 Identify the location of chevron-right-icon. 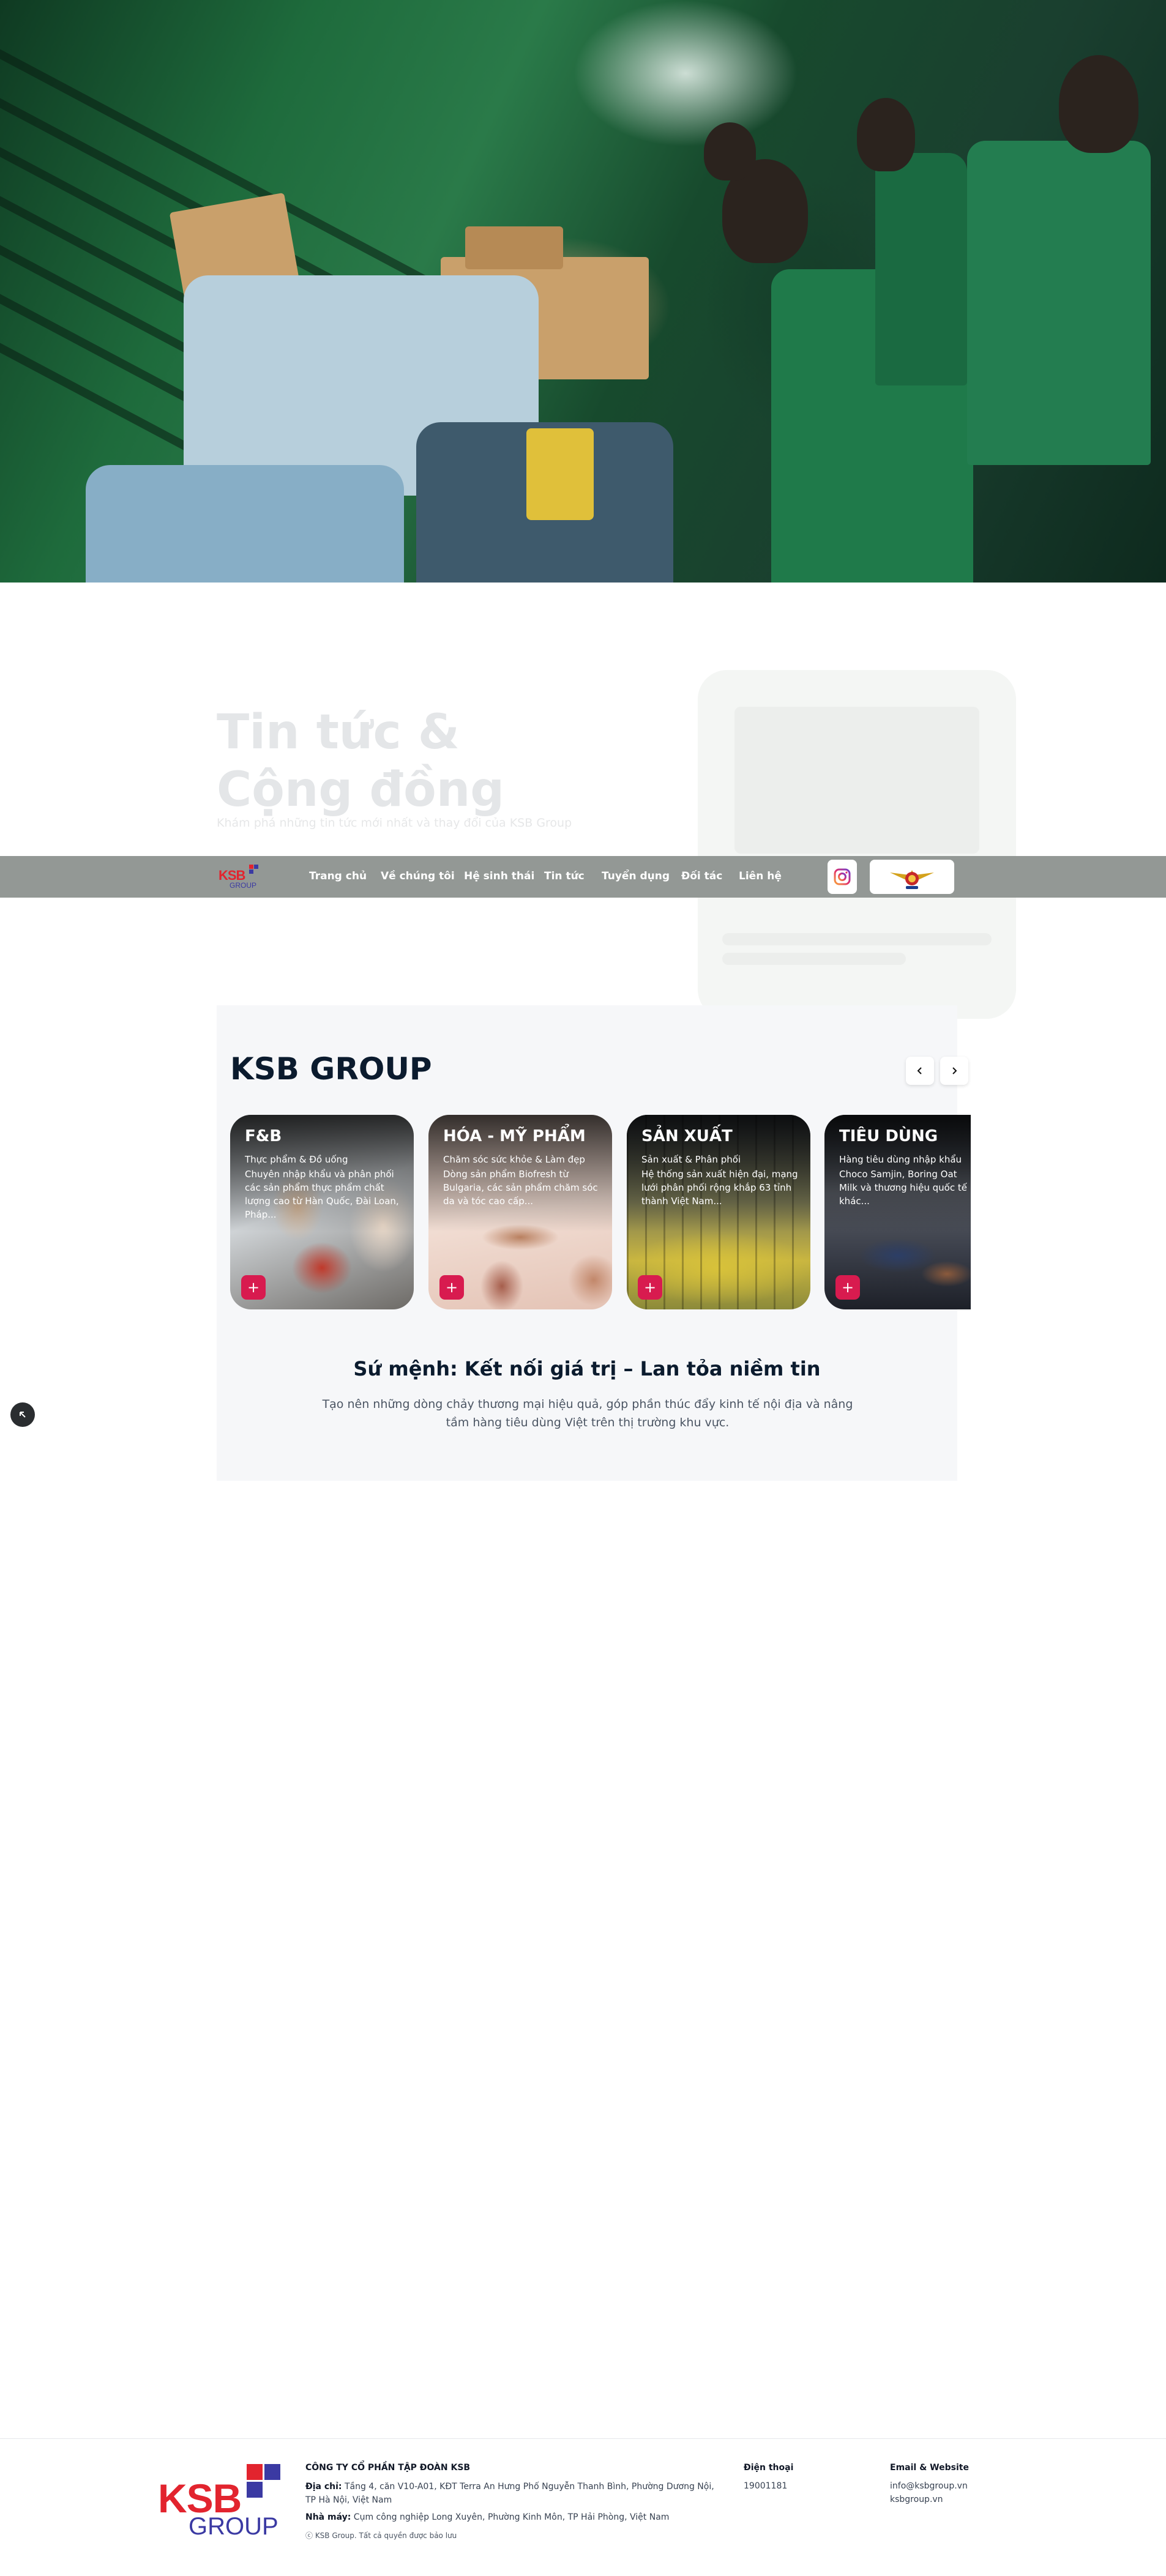
(954, 1070).